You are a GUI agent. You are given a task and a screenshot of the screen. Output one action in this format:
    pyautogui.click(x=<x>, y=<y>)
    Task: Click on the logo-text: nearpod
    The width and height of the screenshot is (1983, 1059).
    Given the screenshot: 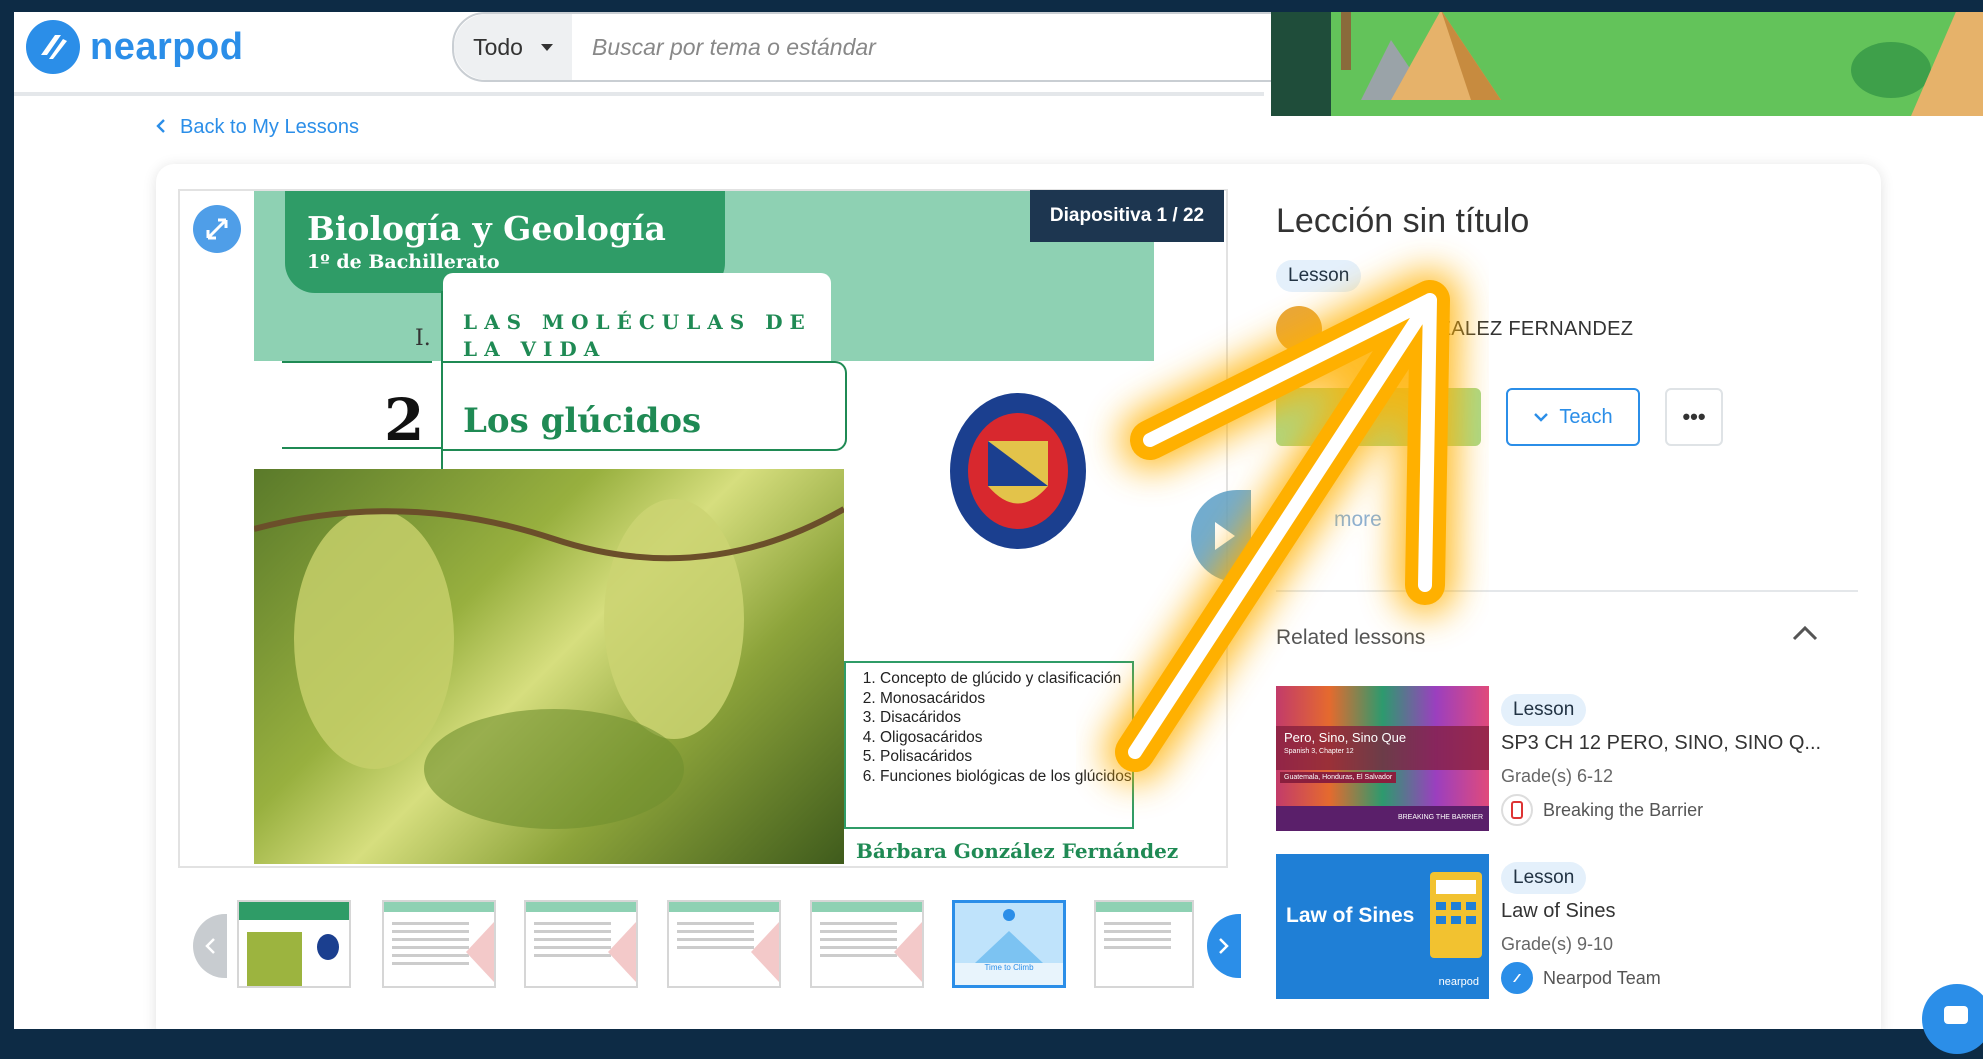 What is the action you would take?
    pyautogui.click(x=167, y=46)
    